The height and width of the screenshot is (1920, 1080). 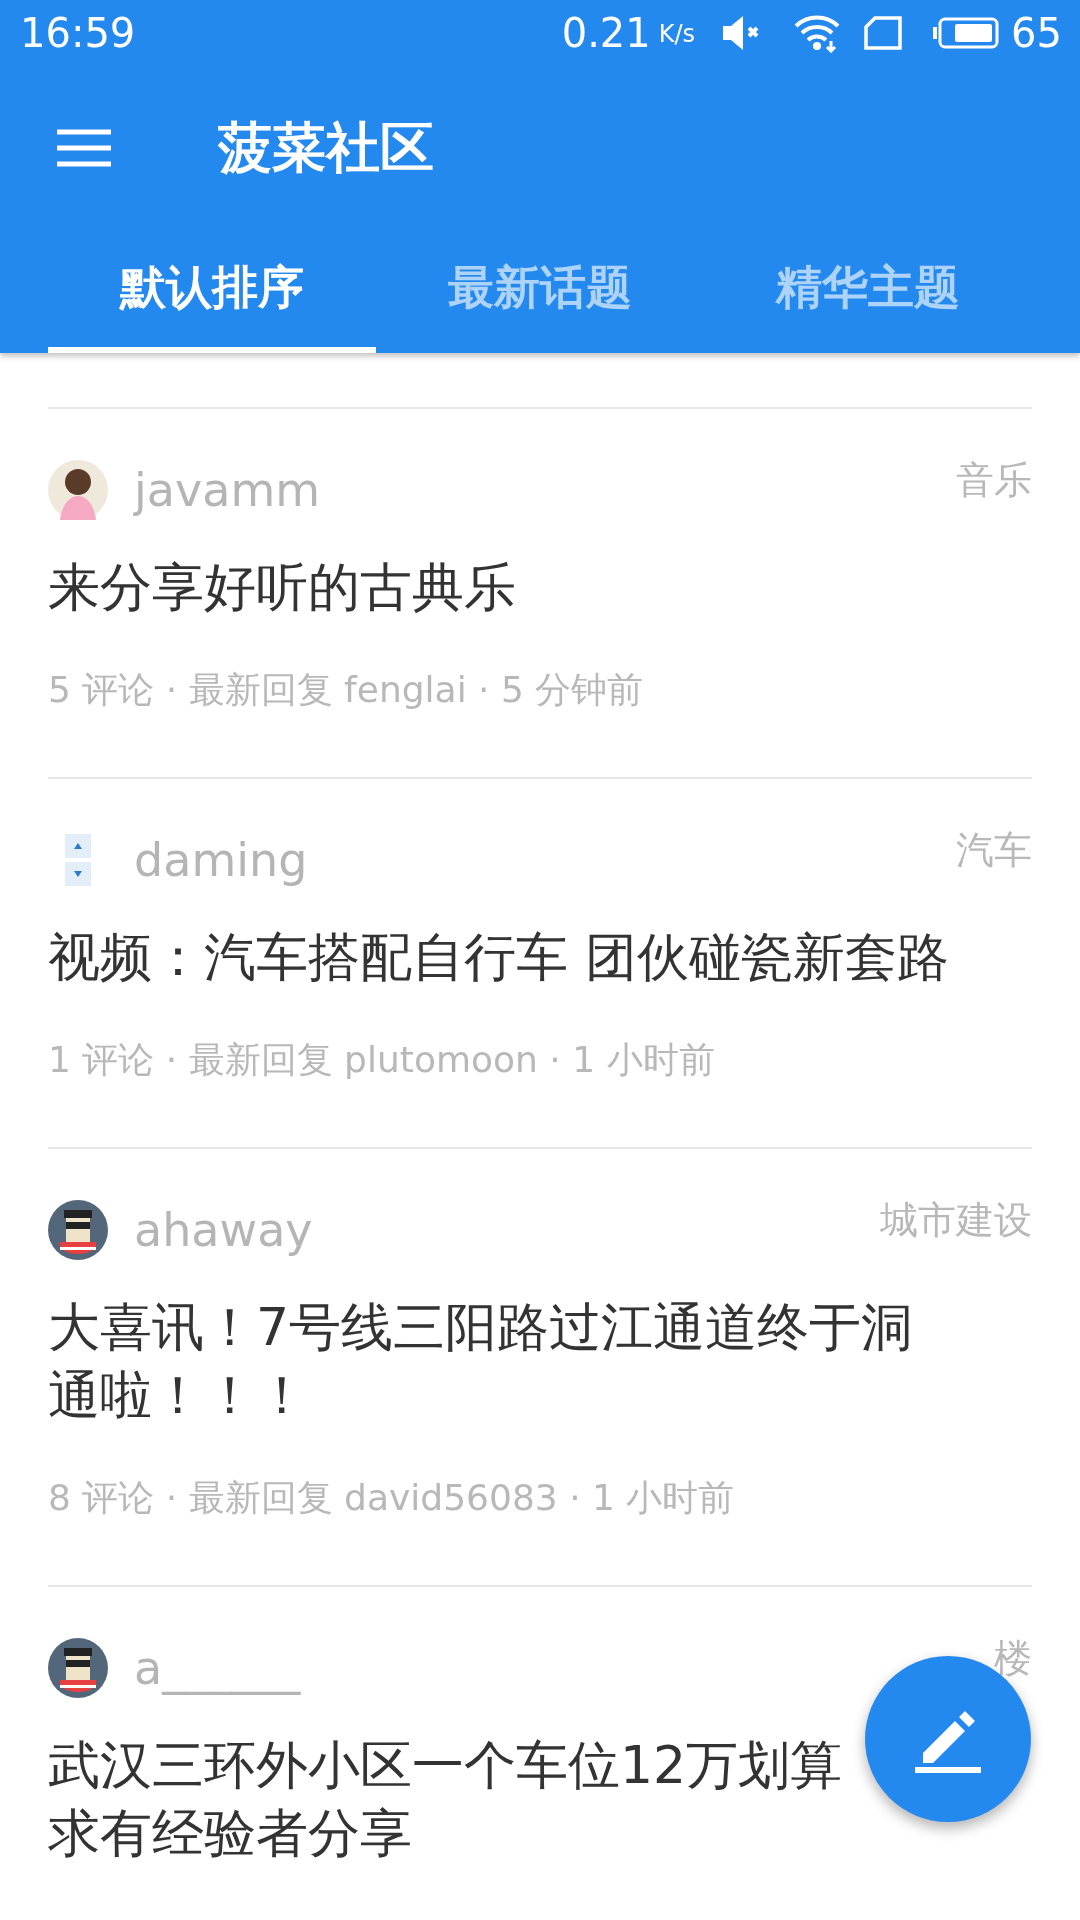 I want to click on tab: 默认排序, so click(x=212, y=291).